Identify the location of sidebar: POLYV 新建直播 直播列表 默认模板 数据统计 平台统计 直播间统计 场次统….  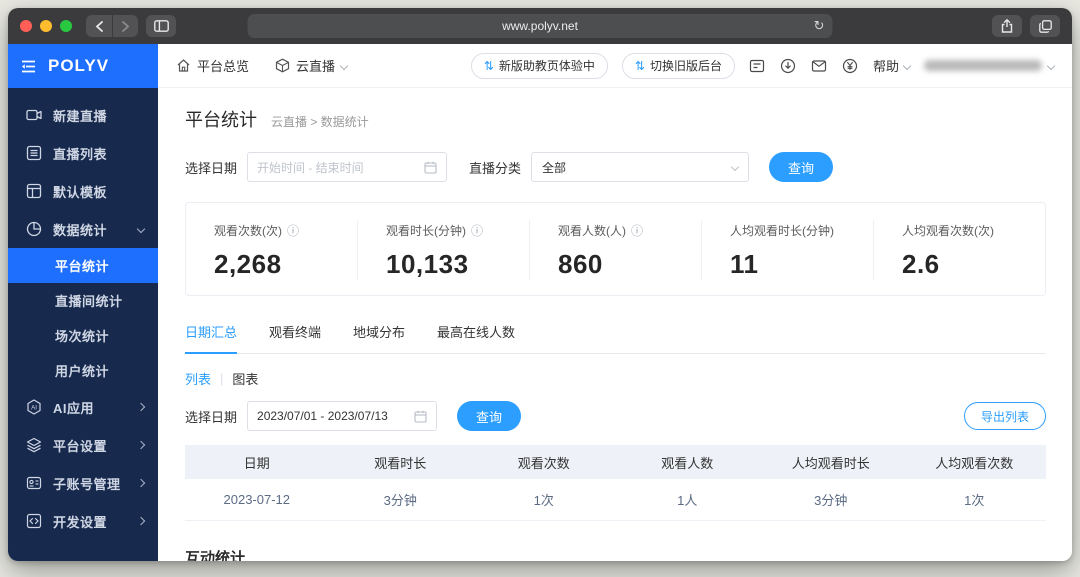
(83, 302).